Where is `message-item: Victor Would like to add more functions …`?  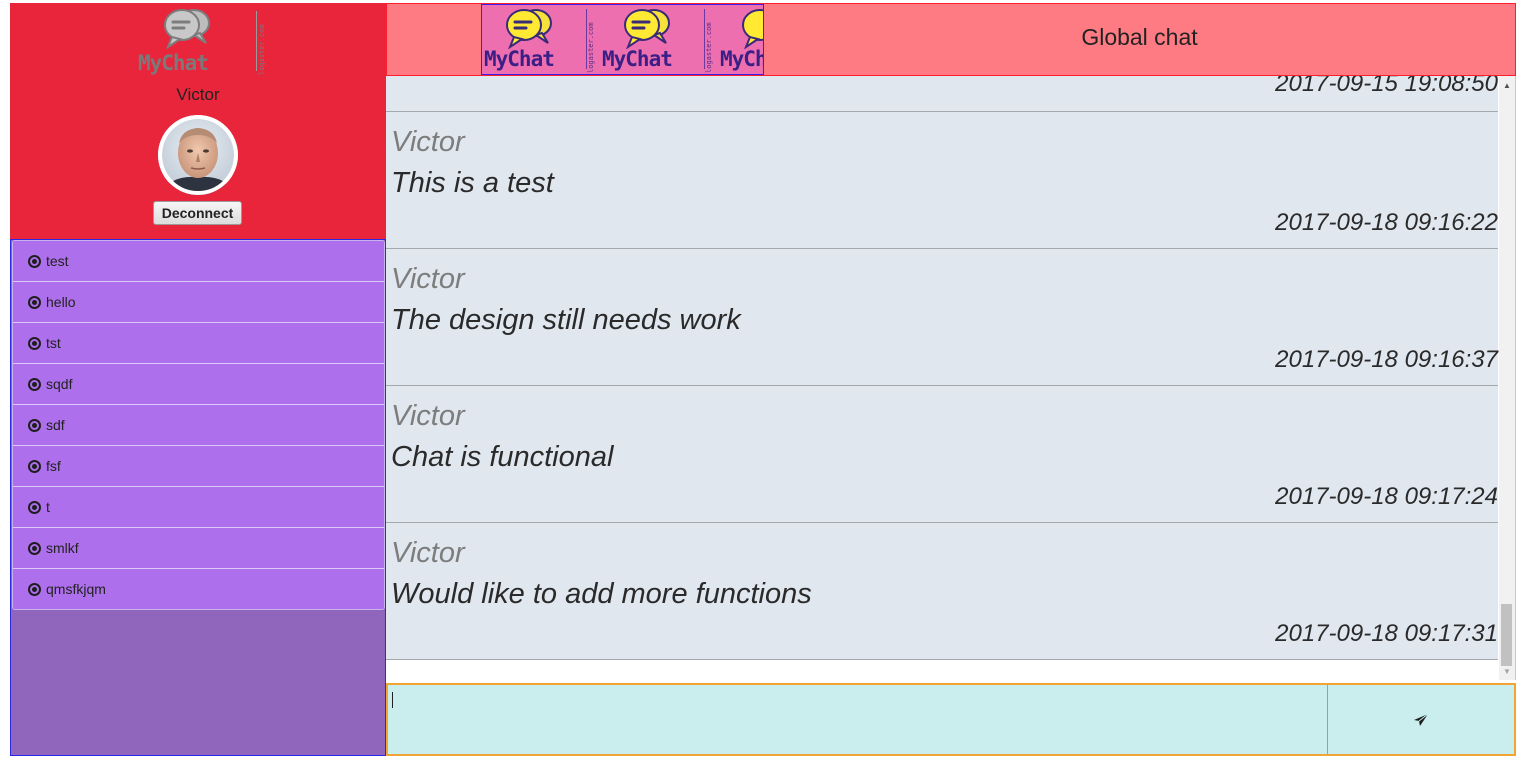
message-item: Victor Would like to add more functions … is located at coordinates (942, 591).